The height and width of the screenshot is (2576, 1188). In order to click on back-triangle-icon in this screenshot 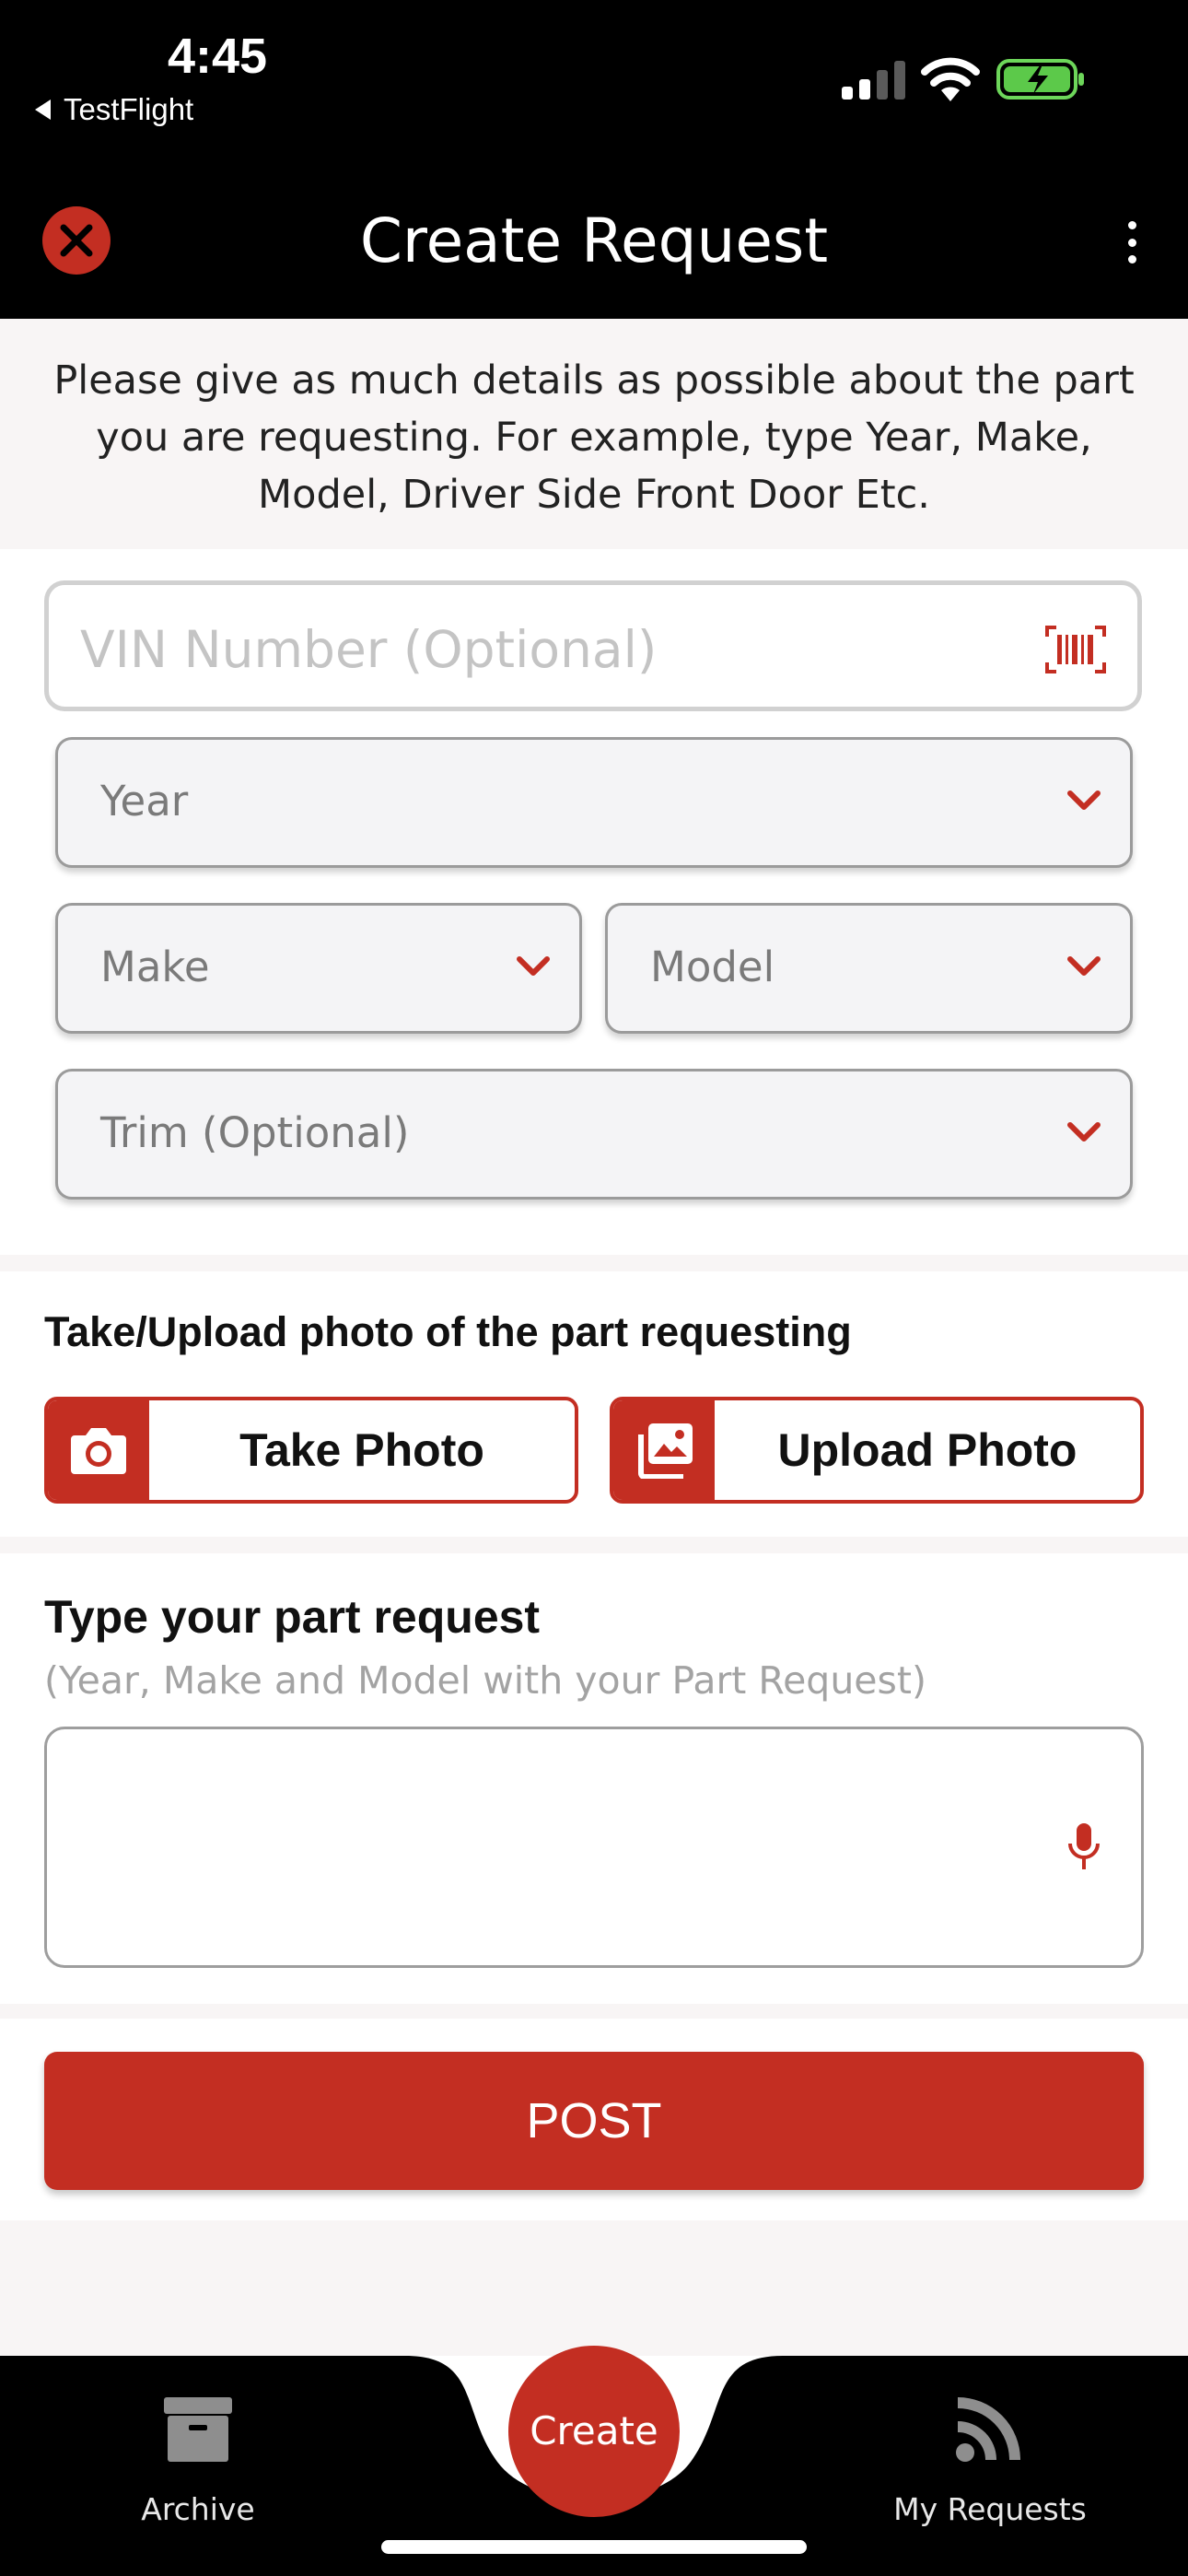, I will do `click(43, 110)`.